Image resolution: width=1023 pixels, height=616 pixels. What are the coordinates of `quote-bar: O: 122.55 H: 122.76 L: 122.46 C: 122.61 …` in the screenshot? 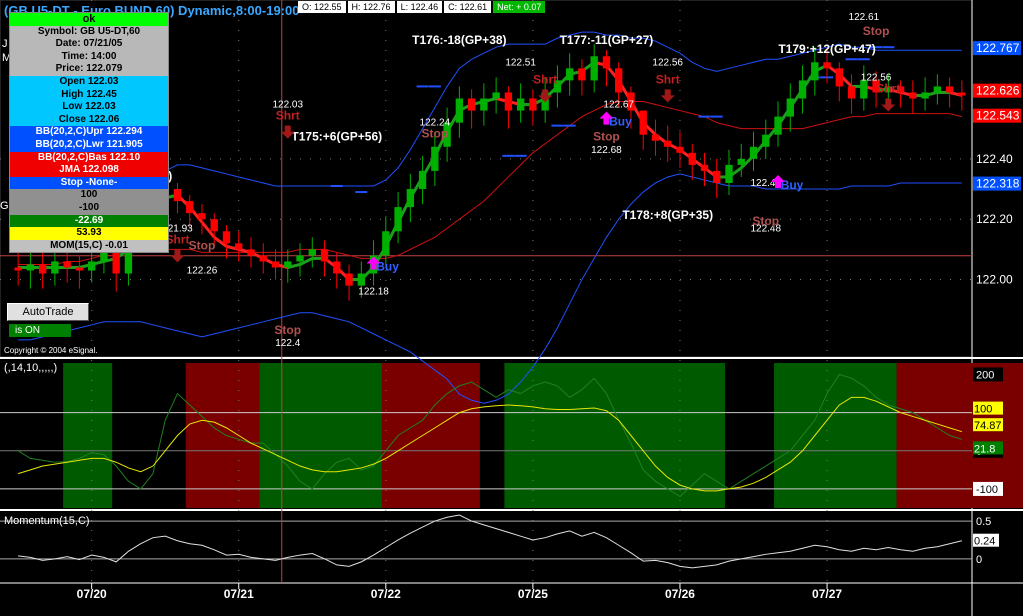 It's located at (422, 7).